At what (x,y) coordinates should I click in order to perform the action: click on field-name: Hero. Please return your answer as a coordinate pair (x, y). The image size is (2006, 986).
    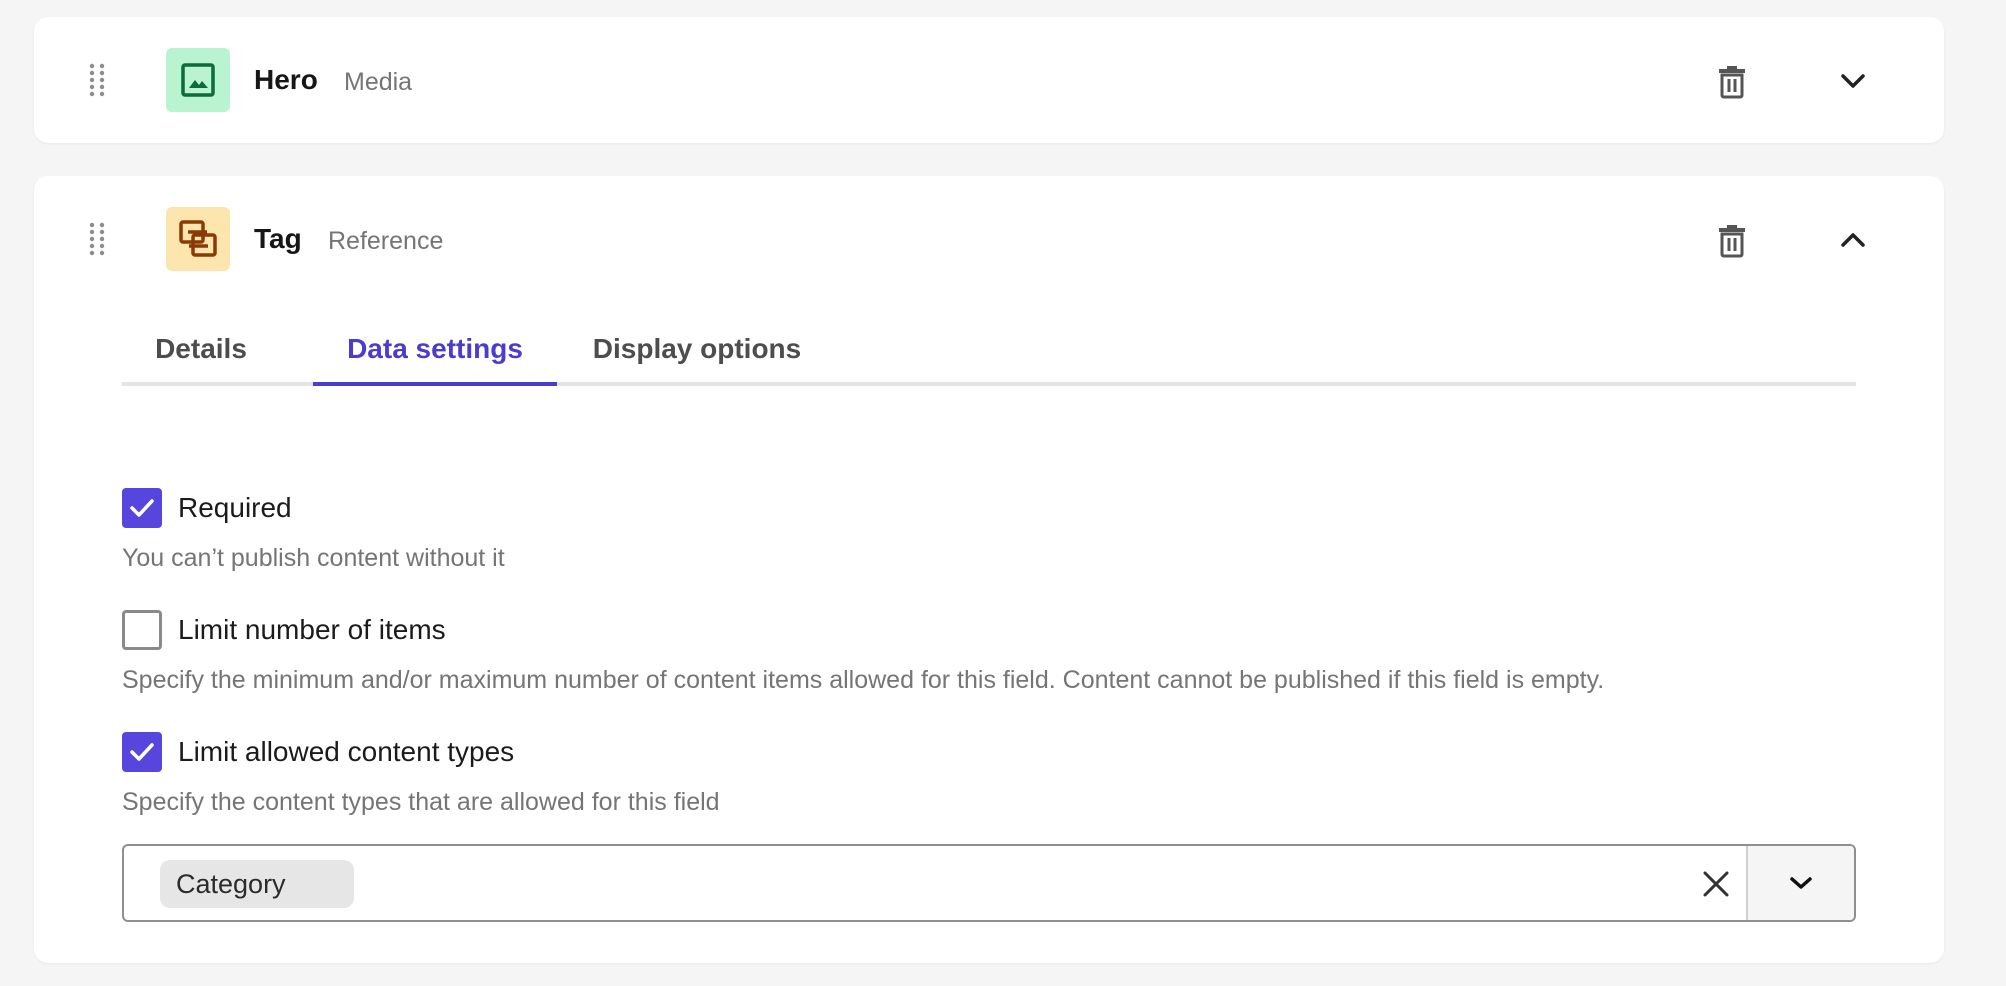
    Looking at the image, I should click on (286, 79).